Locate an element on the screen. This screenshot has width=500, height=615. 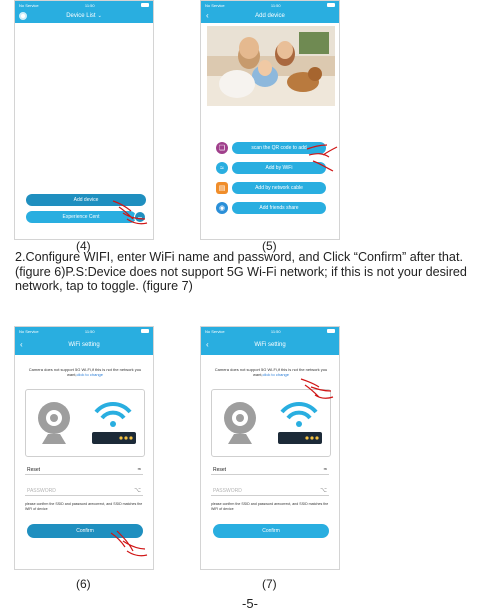
chevron-down-icon: ⌄ is located at coordinates (100, 16).